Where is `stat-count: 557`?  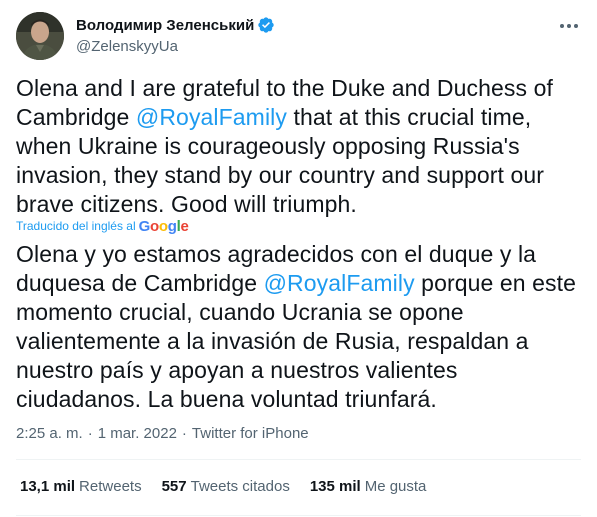
stat-count: 557 is located at coordinates (174, 486).